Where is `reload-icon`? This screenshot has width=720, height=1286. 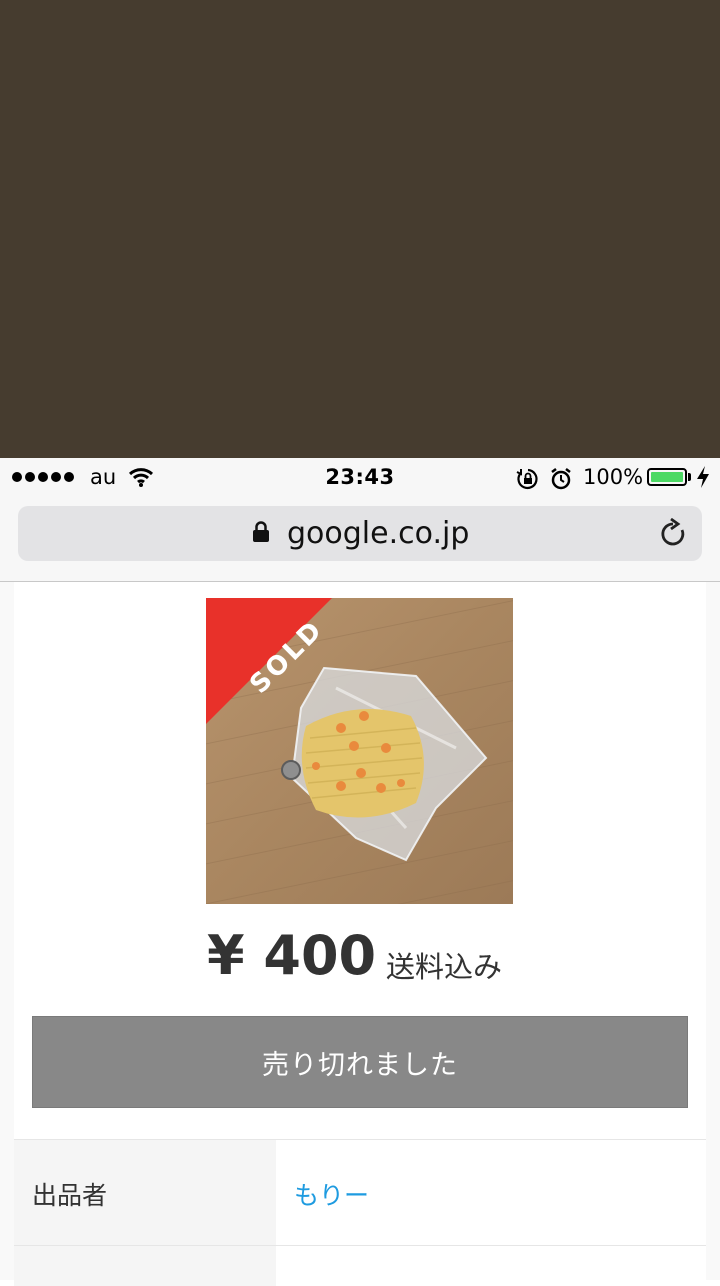
reload-icon is located at coordinates (673, 535).